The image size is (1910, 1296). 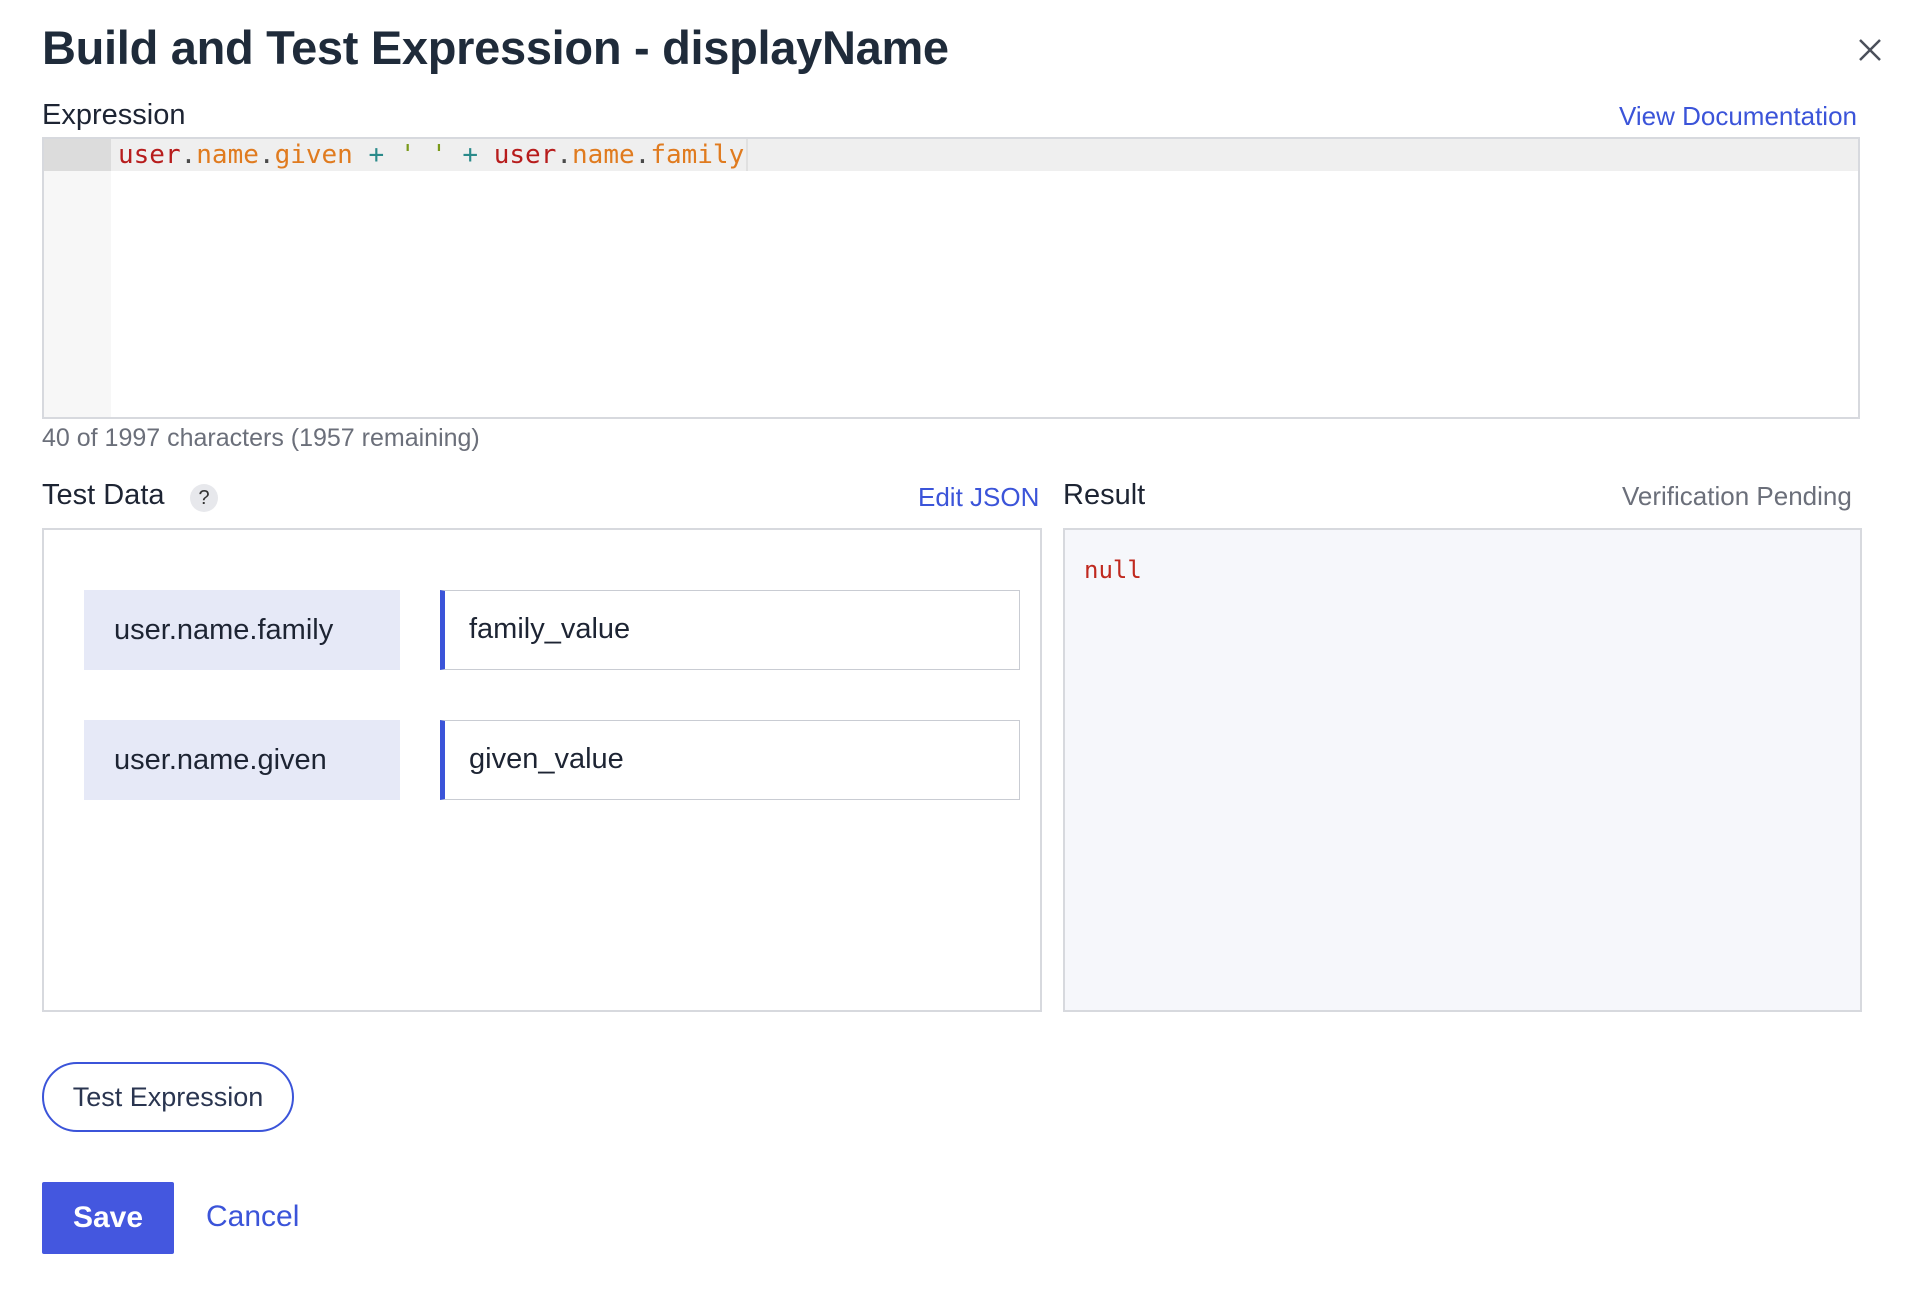 I want to click on test-data-value-input: given_value, so click(x=730, y=760).